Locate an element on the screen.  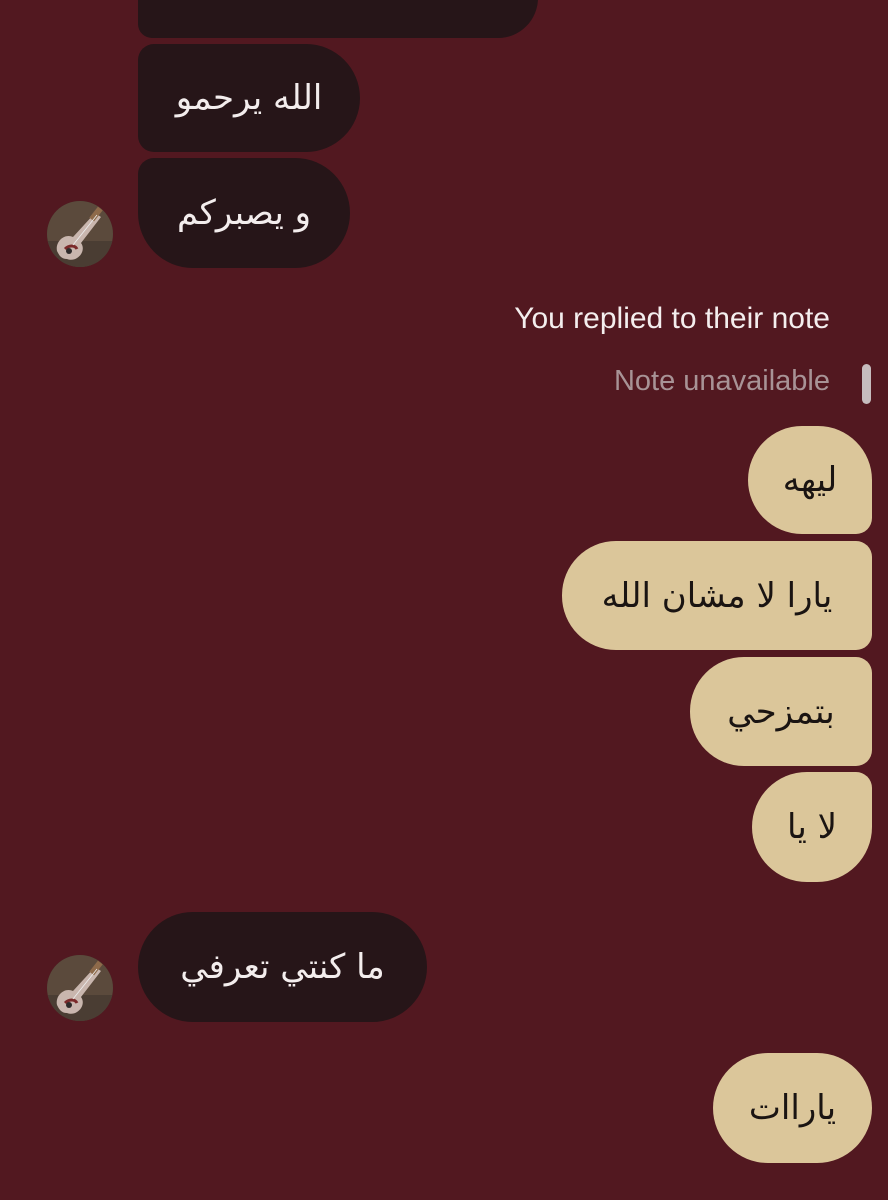
outgoing-message-bubble: ياراات is located at coordinates (792, 1108).